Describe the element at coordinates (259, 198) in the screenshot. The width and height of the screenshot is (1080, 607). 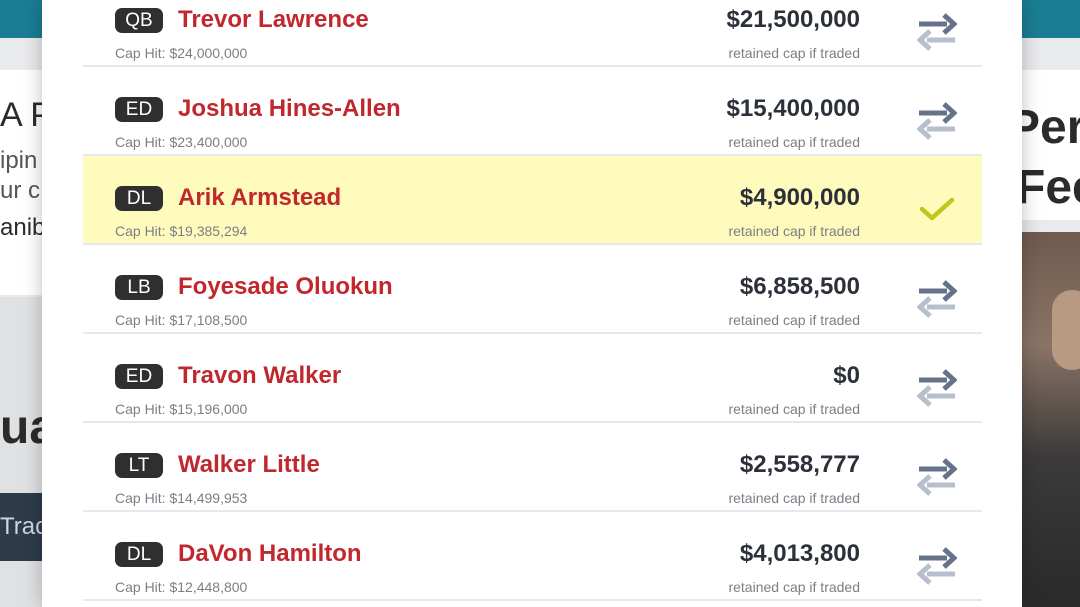
I see `player-name: Arik Armstead` at that location.